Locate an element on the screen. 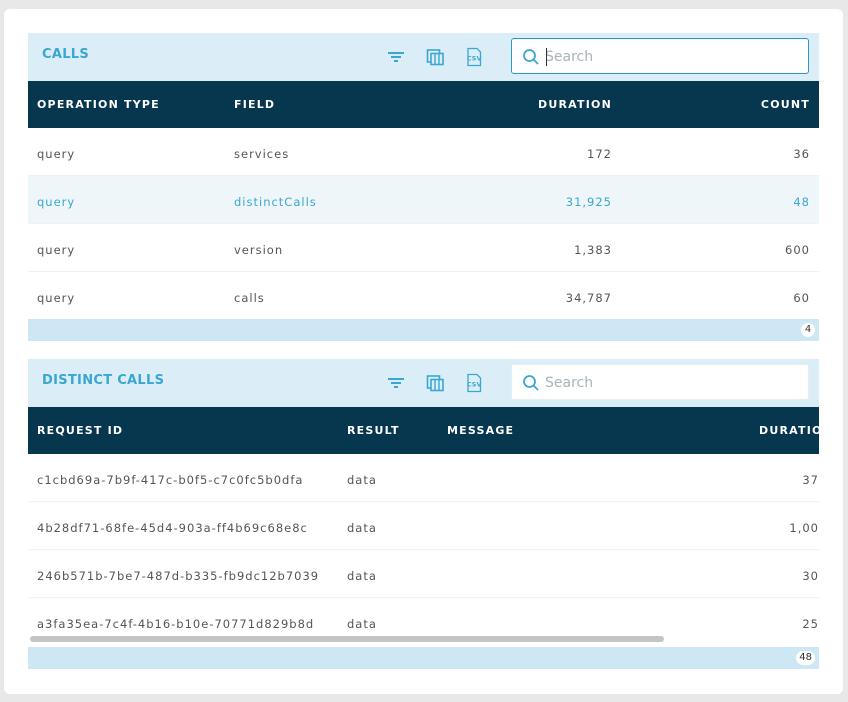  cell-field: calls is located at coordinates (249, 298).